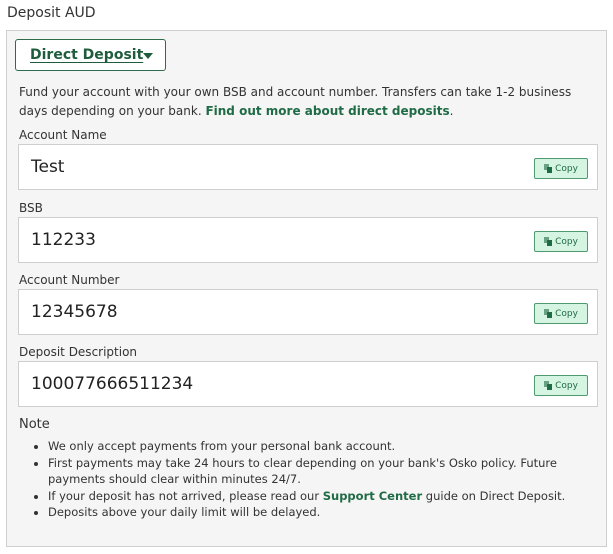 The height and width of the screenshot is (554, 613). I want to click on page-title: Deposit AUD, so click(51, 13).